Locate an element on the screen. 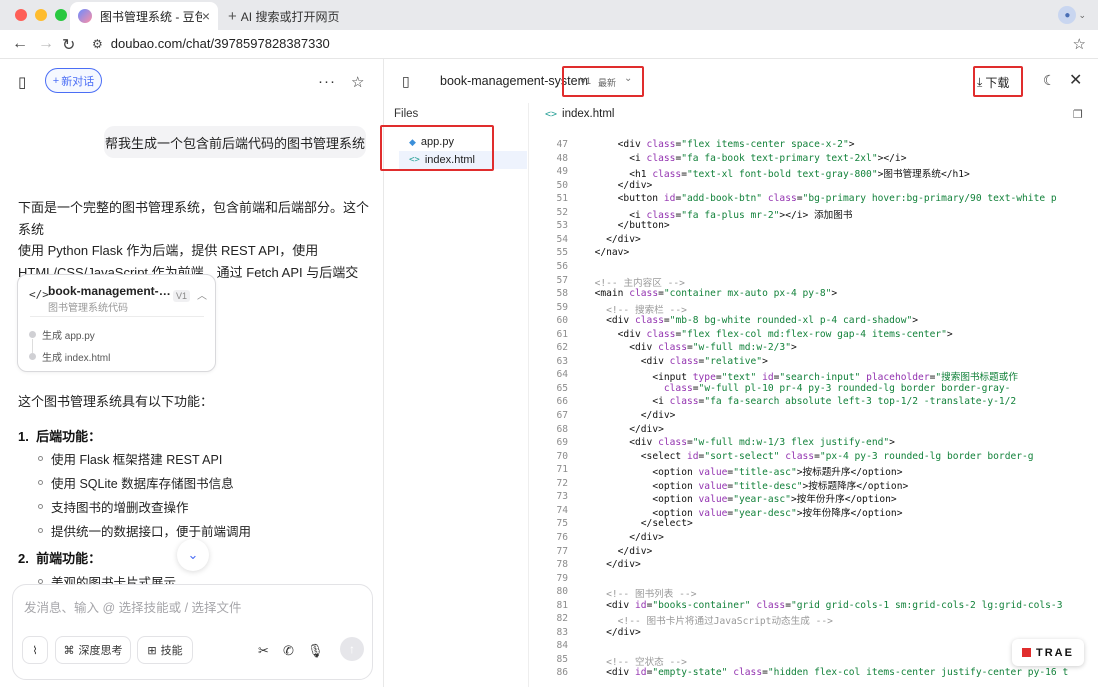  line-number: 69 is located at coordinates (562, 443).